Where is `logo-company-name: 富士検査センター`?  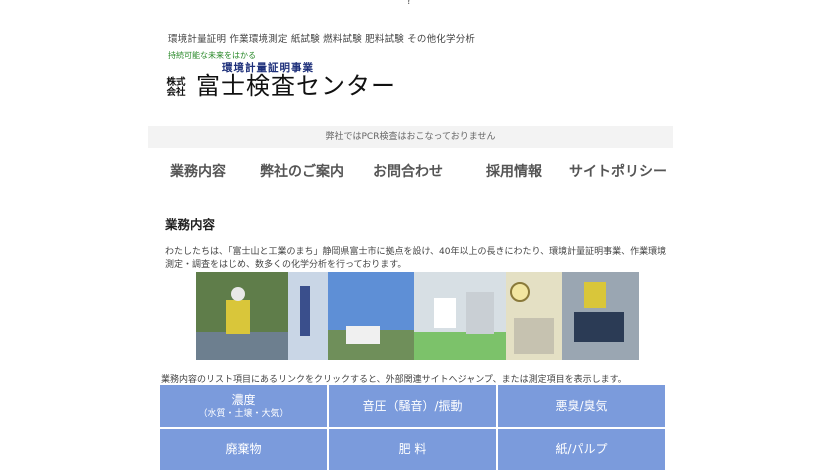
logo-company-name: 富士検査センター is located at coordinates (296, 86).